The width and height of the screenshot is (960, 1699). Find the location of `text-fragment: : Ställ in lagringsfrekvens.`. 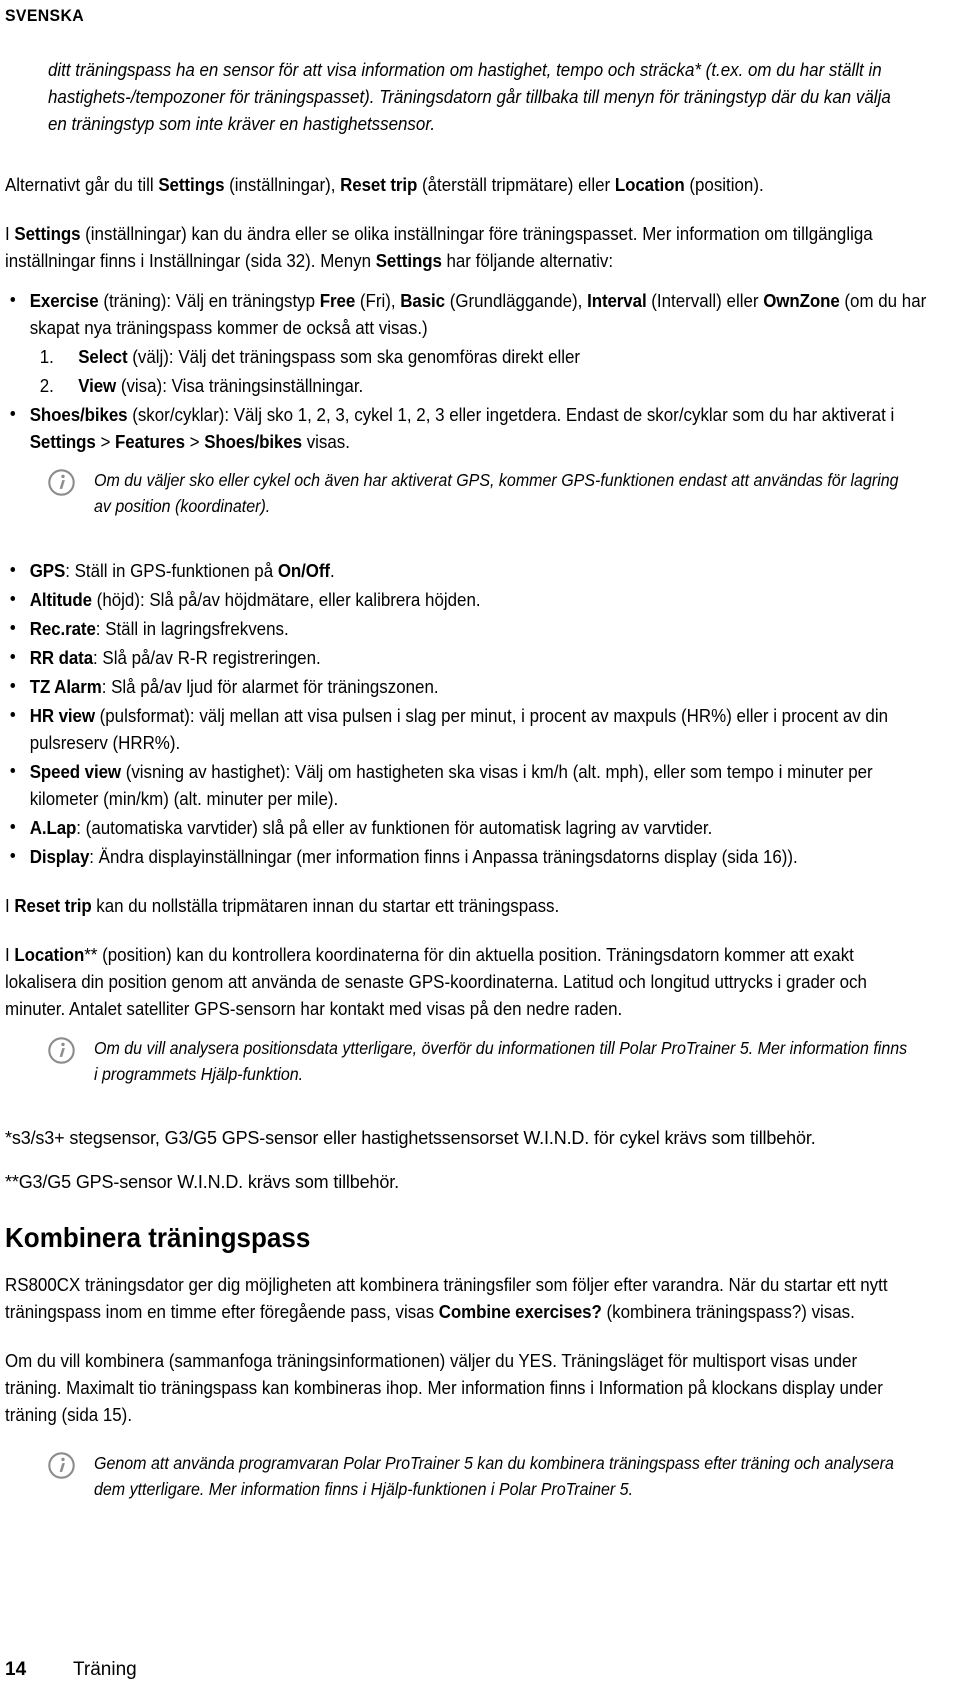

text-fragment: : Ställ in lagringsfrekvens. is located at coordinates (192, 628).